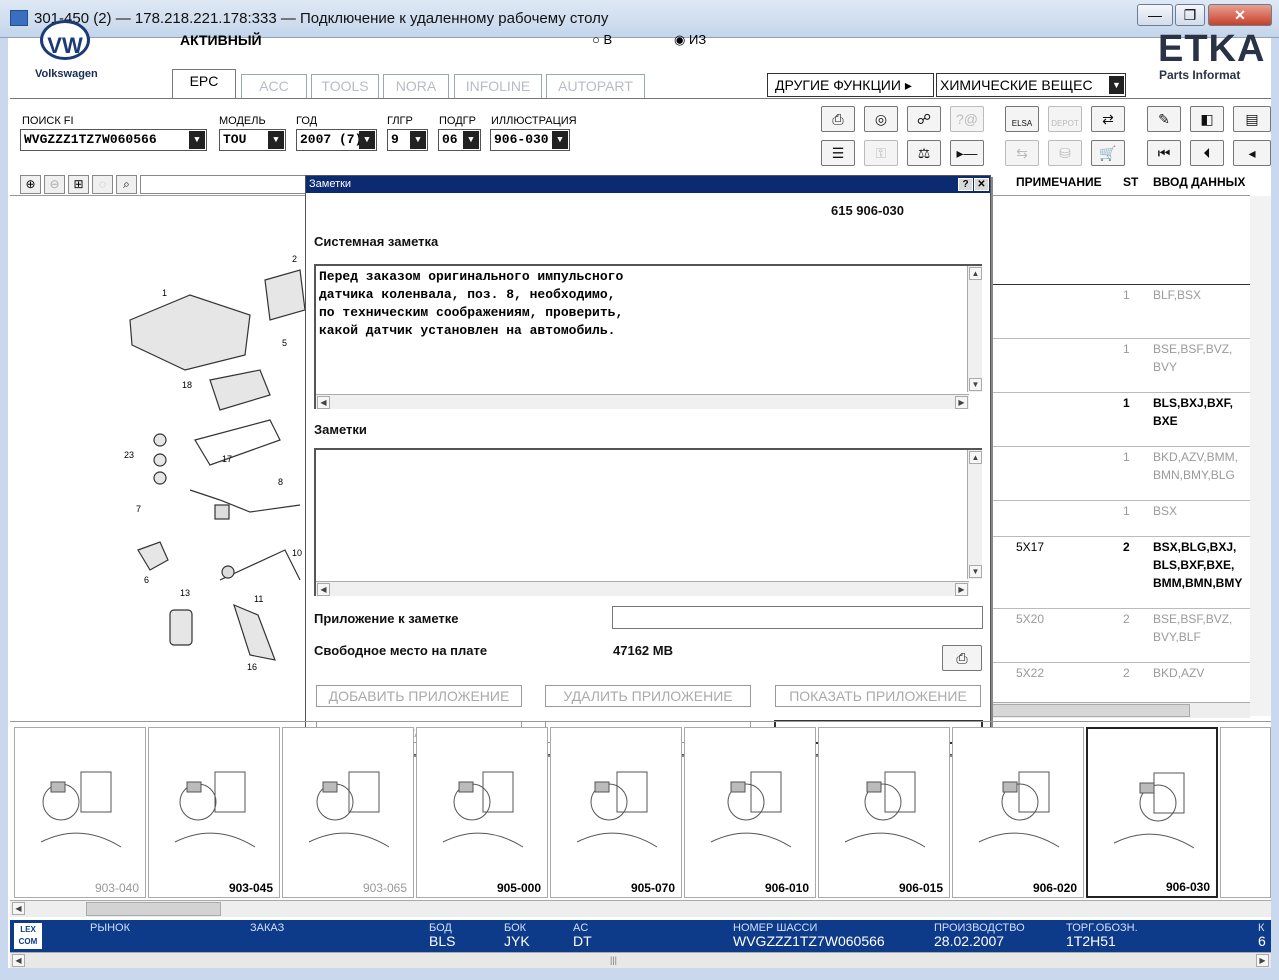 The width and height of the screenshot is (1279, 980). What do you see at coordinates (223, 184) in the screenshot?
I see `position-search-input` at bounding box center [223, 184].